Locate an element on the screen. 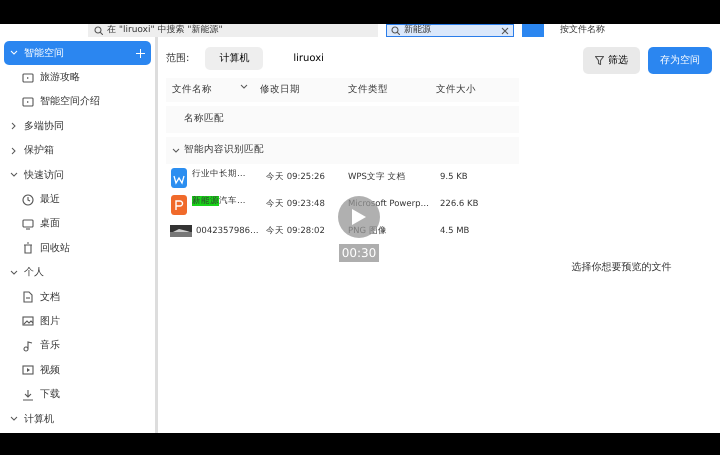  modified-date: 今天 09:25:26 is located at coordinates (295, 177).